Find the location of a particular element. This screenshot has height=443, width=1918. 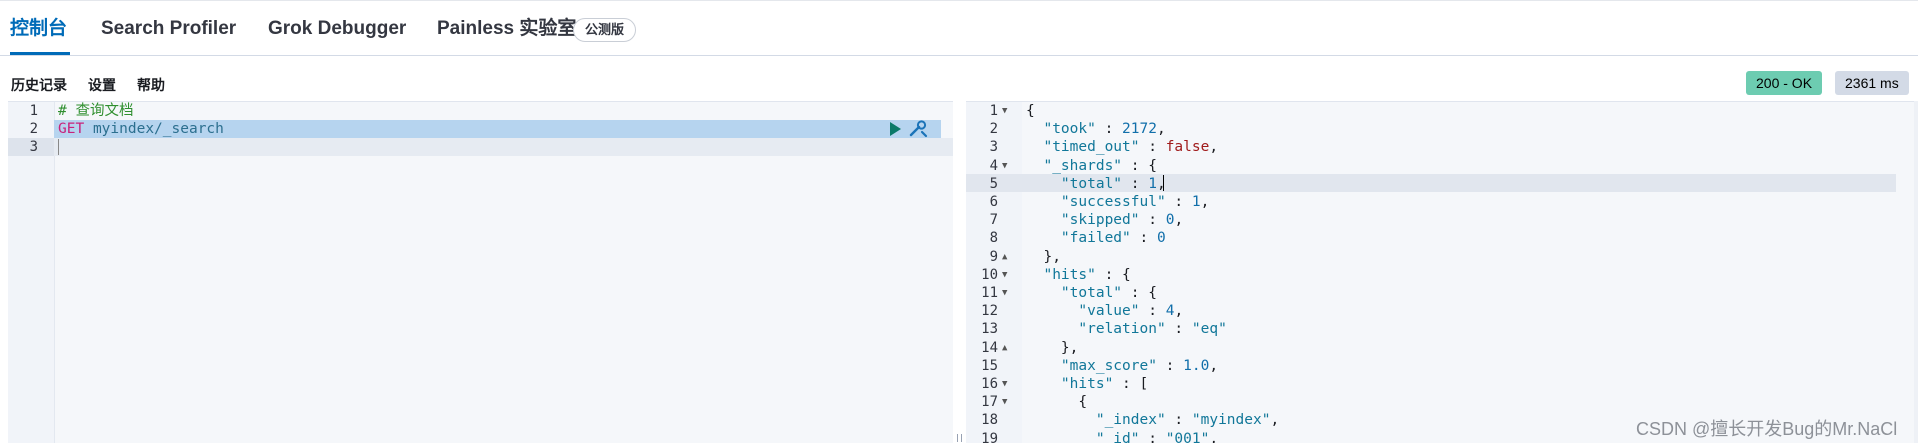

line-number: 15 is located at coordinates (989, 365).